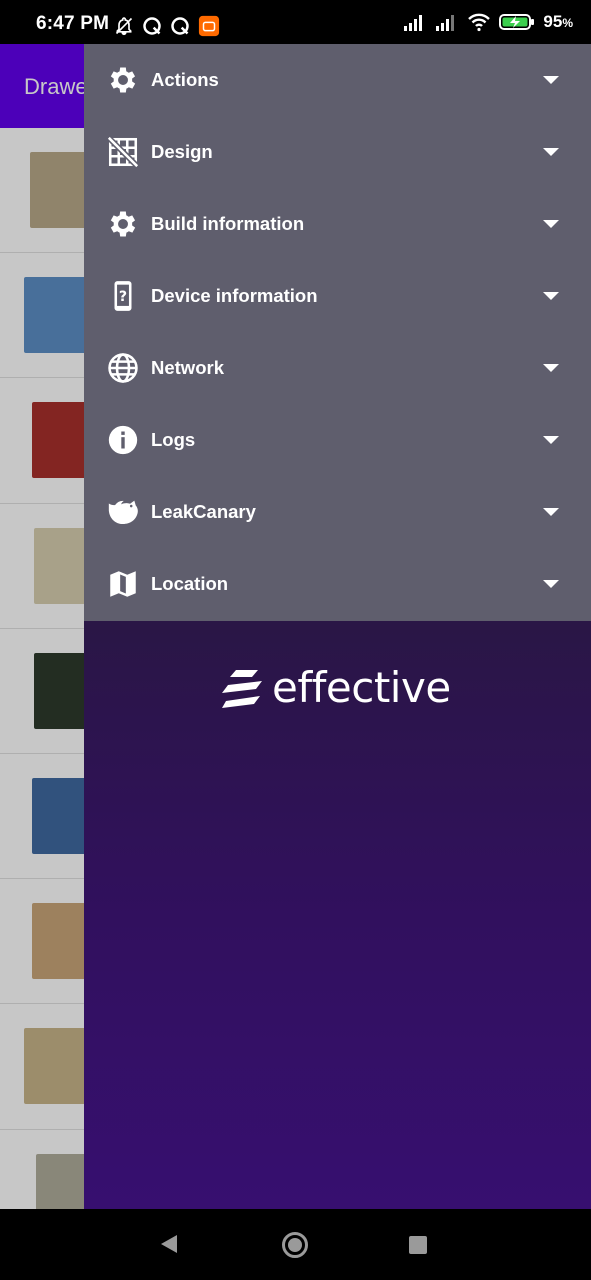 This screenshot has height=1280, width=591. Describe the element at coordinates (337, 584) in the screenshot. I see `menu-item-location: Location` at that location.